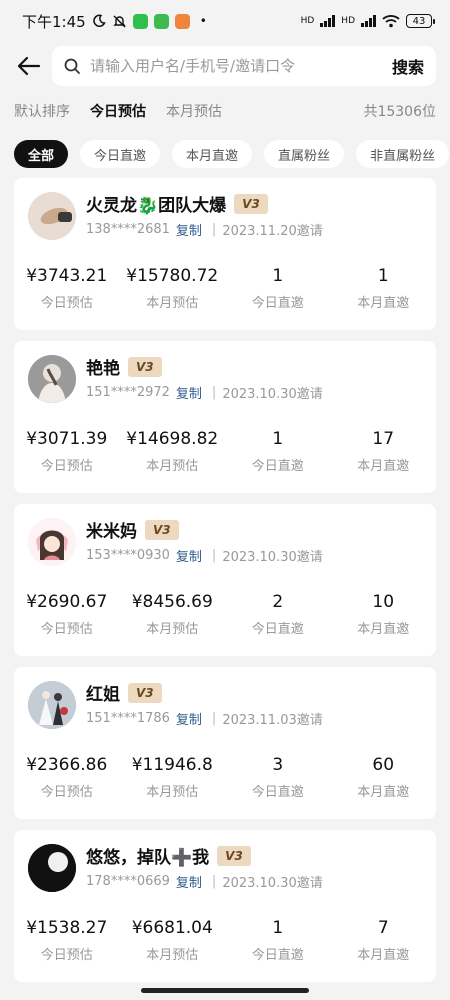 The width and height of the screenshot is (450, 1000). I want to click on wechat-app-icon, so click(140, 21).